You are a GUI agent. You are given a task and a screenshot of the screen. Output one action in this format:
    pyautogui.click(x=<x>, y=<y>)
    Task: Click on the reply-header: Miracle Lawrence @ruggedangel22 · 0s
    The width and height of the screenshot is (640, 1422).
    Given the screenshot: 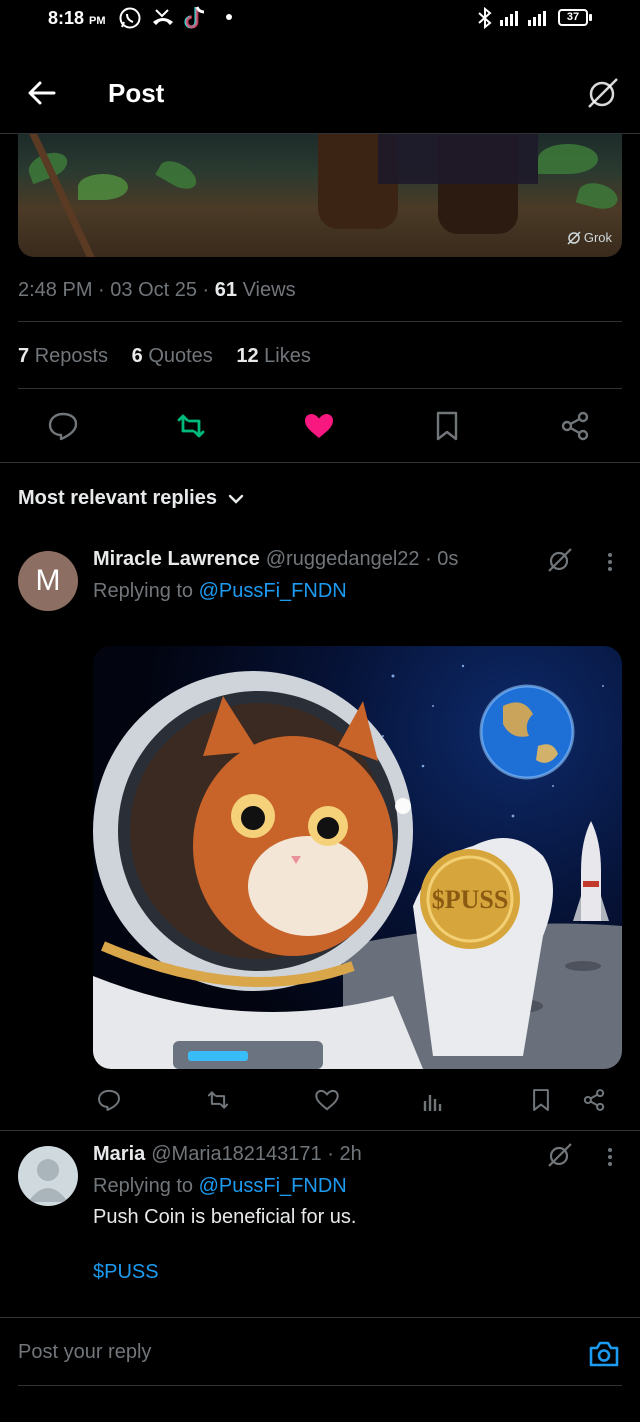 What is the action you would take?
    pyautogui.click(x=275, y=559)
    